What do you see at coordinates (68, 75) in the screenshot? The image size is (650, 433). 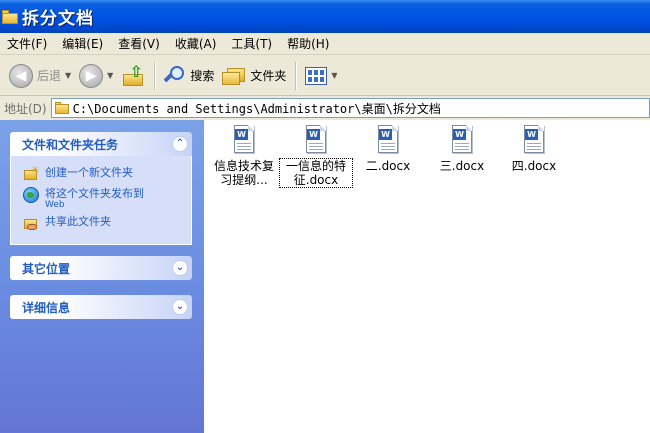 I see `back-dropdown-icon: ▼` at bounding box center [68, 75].